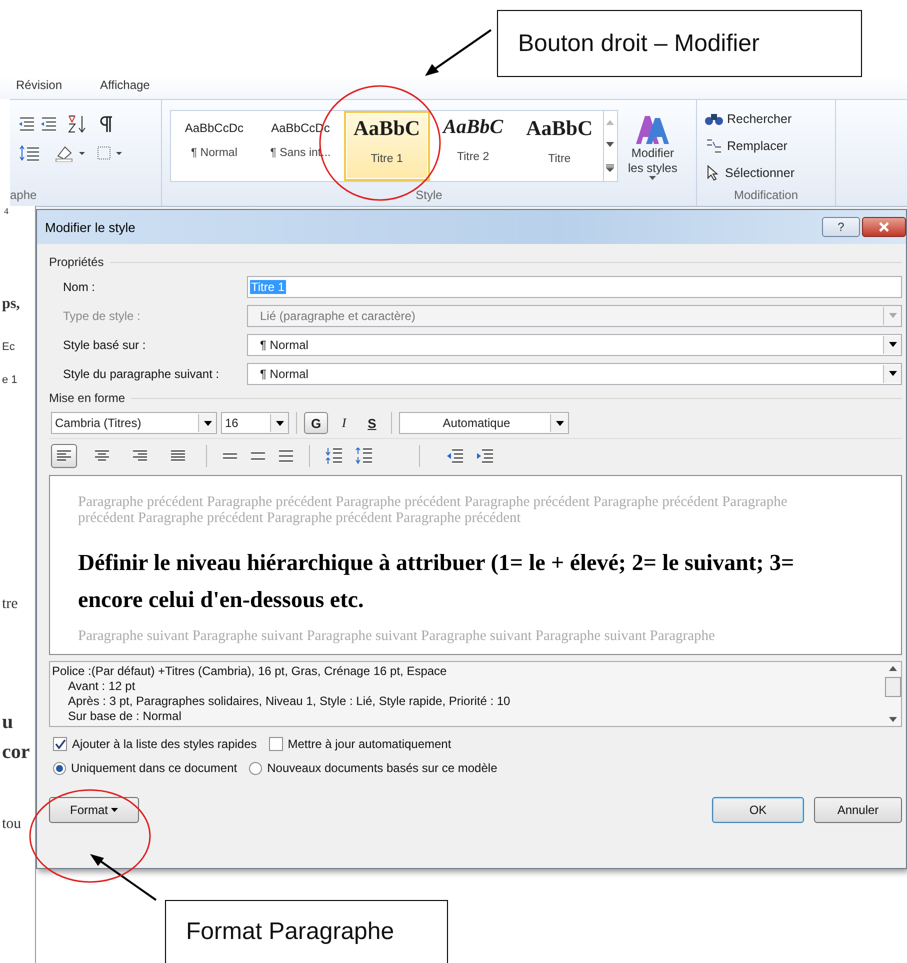 The width and height of the screenshot is (907, 963). What do you see at coordinates (230, 456) in the screenshot?
I see `single-spacing-icon` at bounding box center [230, 456].